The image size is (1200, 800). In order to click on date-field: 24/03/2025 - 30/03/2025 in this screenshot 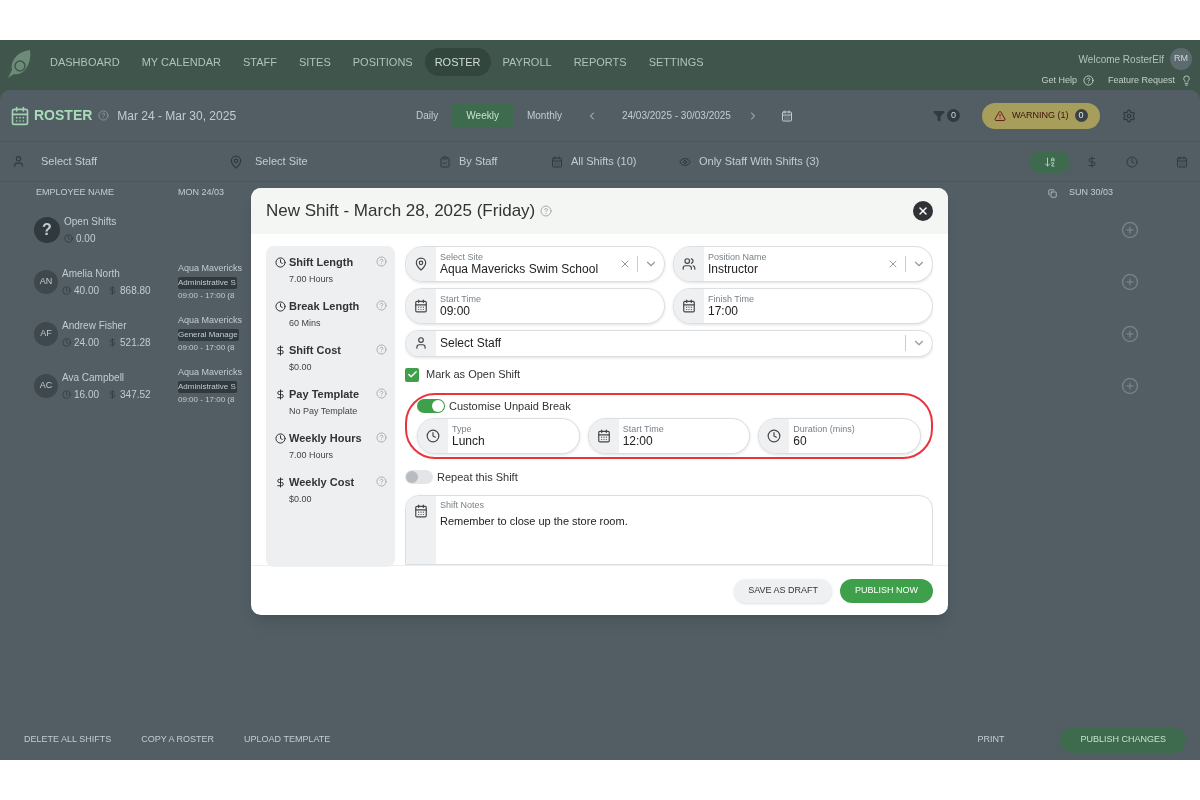, I will do `click(676, 115)`.